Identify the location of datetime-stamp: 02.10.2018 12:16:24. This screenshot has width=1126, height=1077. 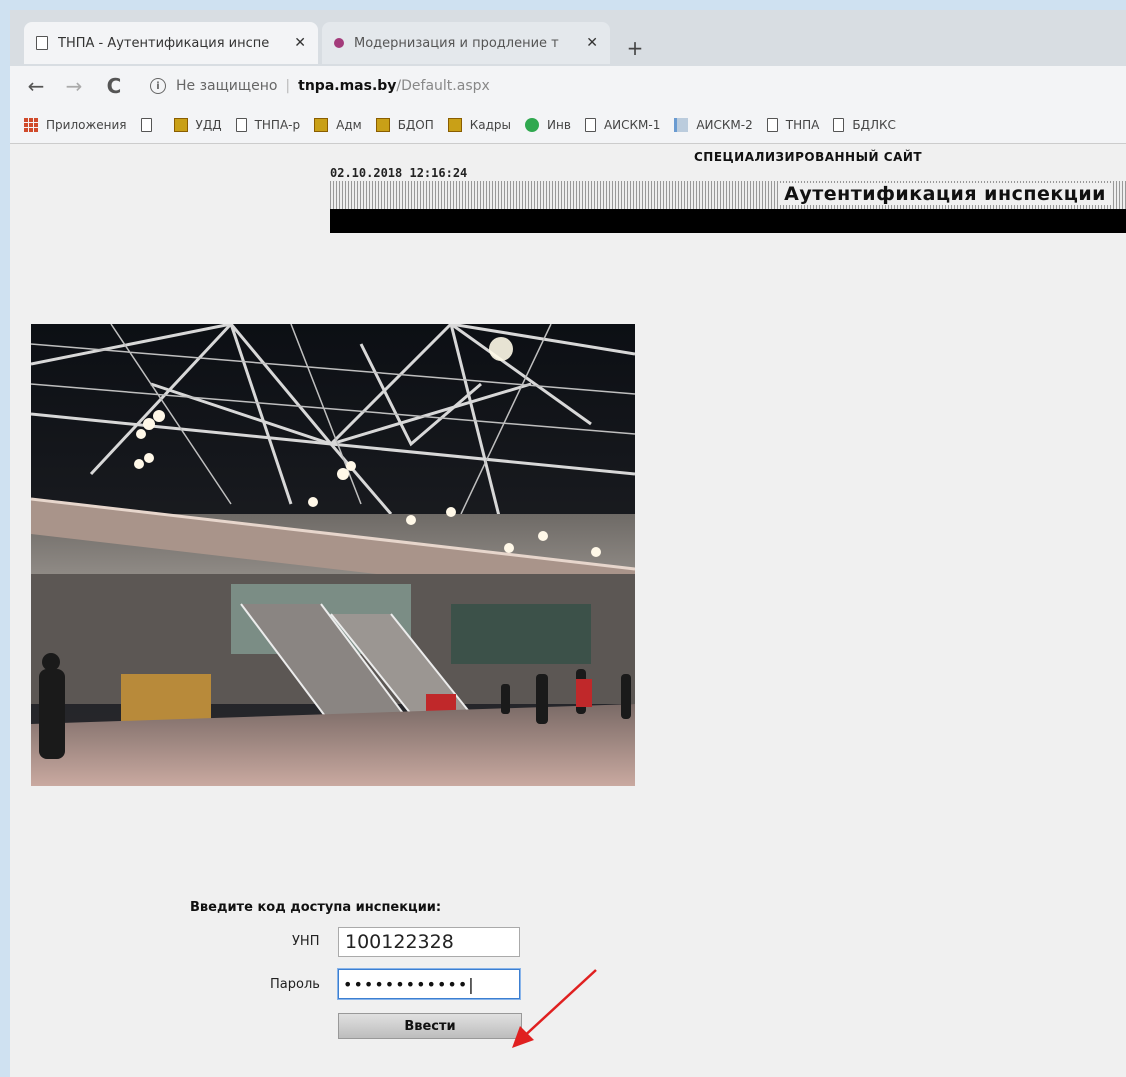
(399, 173).